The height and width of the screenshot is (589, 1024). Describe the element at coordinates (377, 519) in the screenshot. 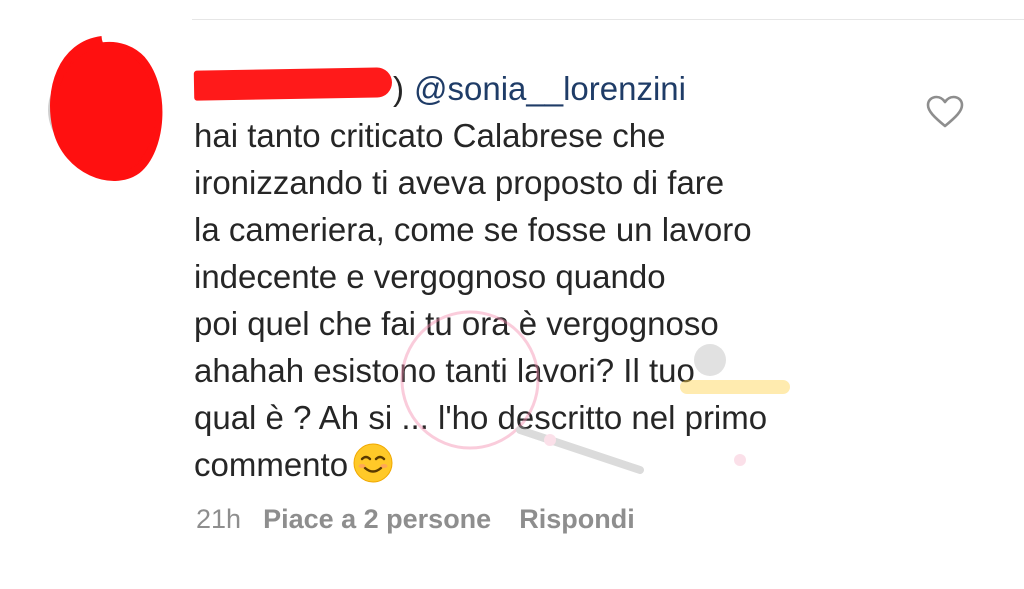

I see `likes-link: Piace a 2 persone` at that location.